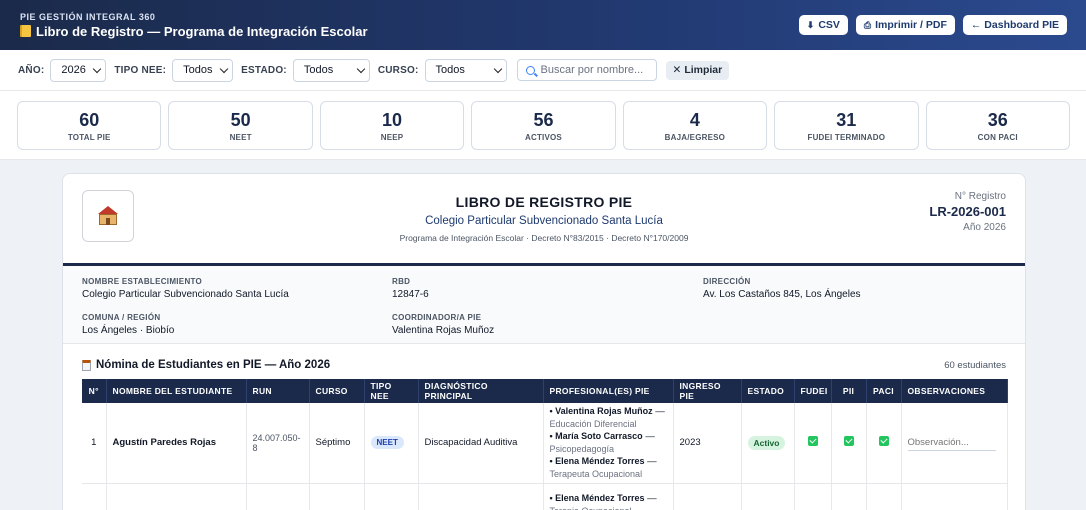 This screenshot has width=1086, height=510. I want to click on stat-label: NEEP, so click(392, 137).